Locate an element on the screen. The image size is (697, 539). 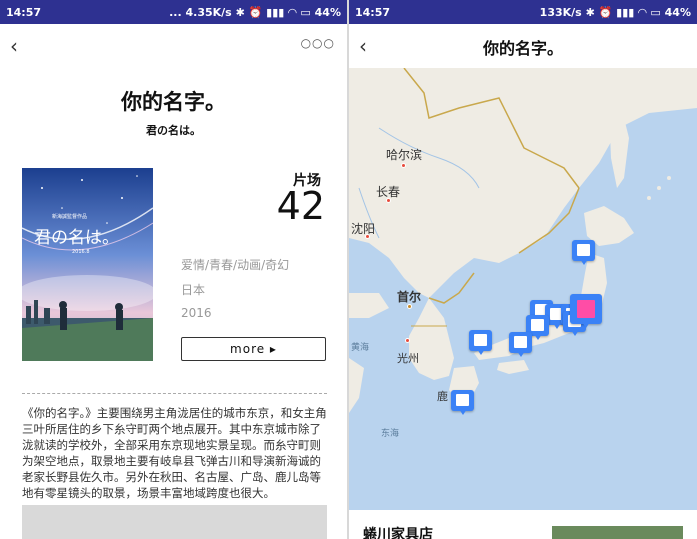
map-label-gwangju: 光州 is located at coordinates (408, 358).